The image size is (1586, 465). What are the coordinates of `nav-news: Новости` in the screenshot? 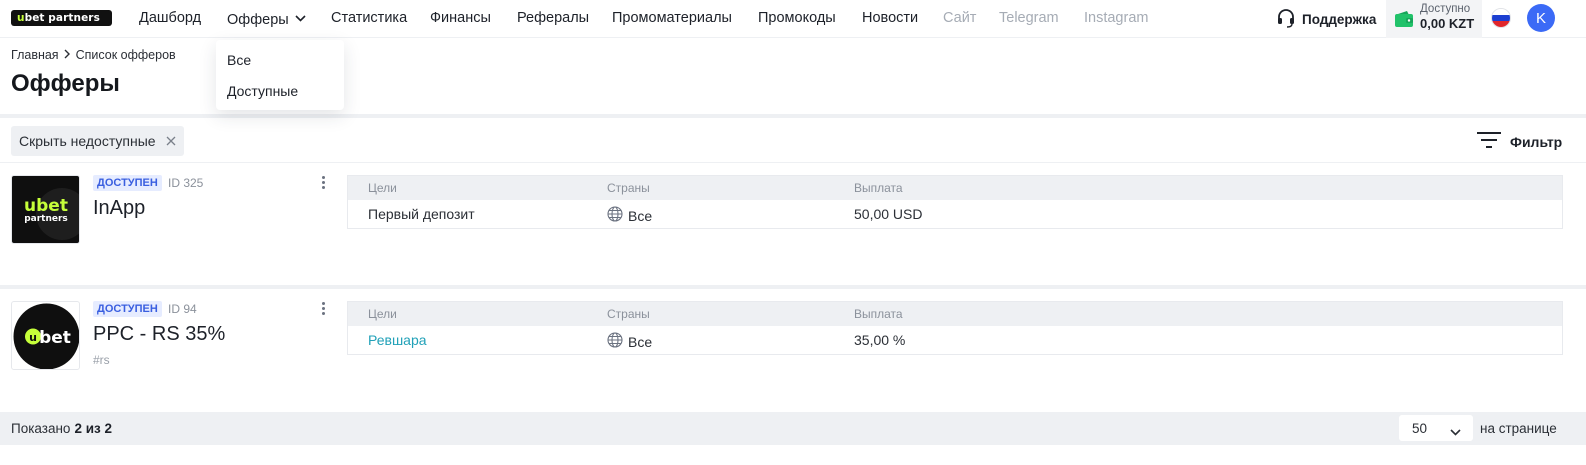 It's located at (890, 18).